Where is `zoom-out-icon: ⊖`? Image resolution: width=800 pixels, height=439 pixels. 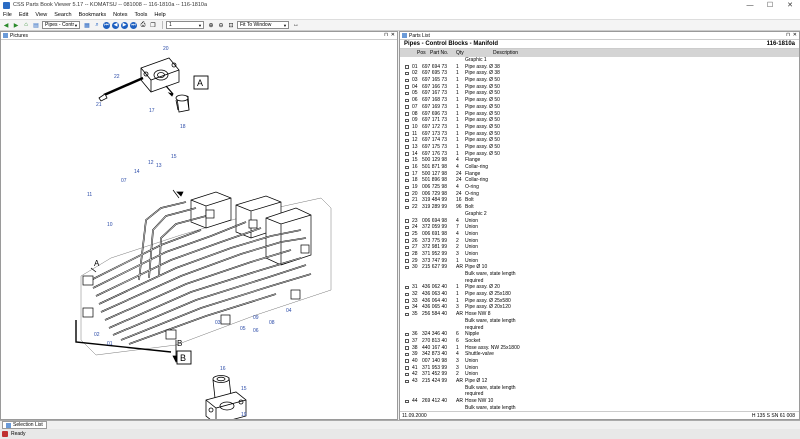
zoom-out-icon: ⊖ is located at coordinates (221, 25).